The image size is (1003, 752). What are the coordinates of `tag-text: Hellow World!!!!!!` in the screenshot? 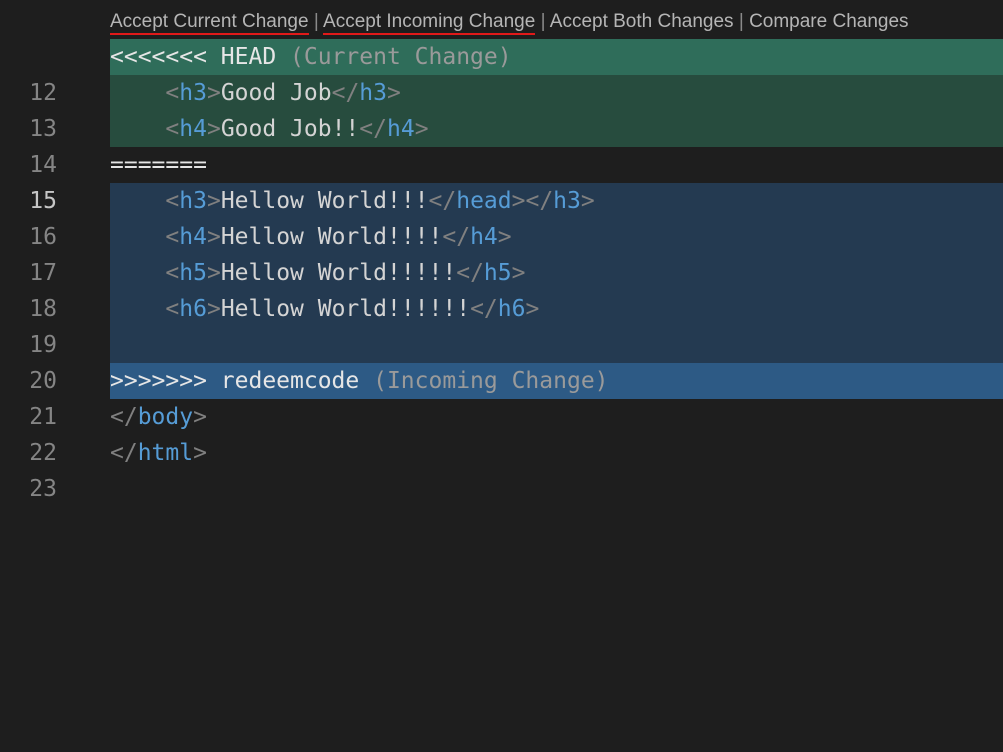 It's located at (345, 309).